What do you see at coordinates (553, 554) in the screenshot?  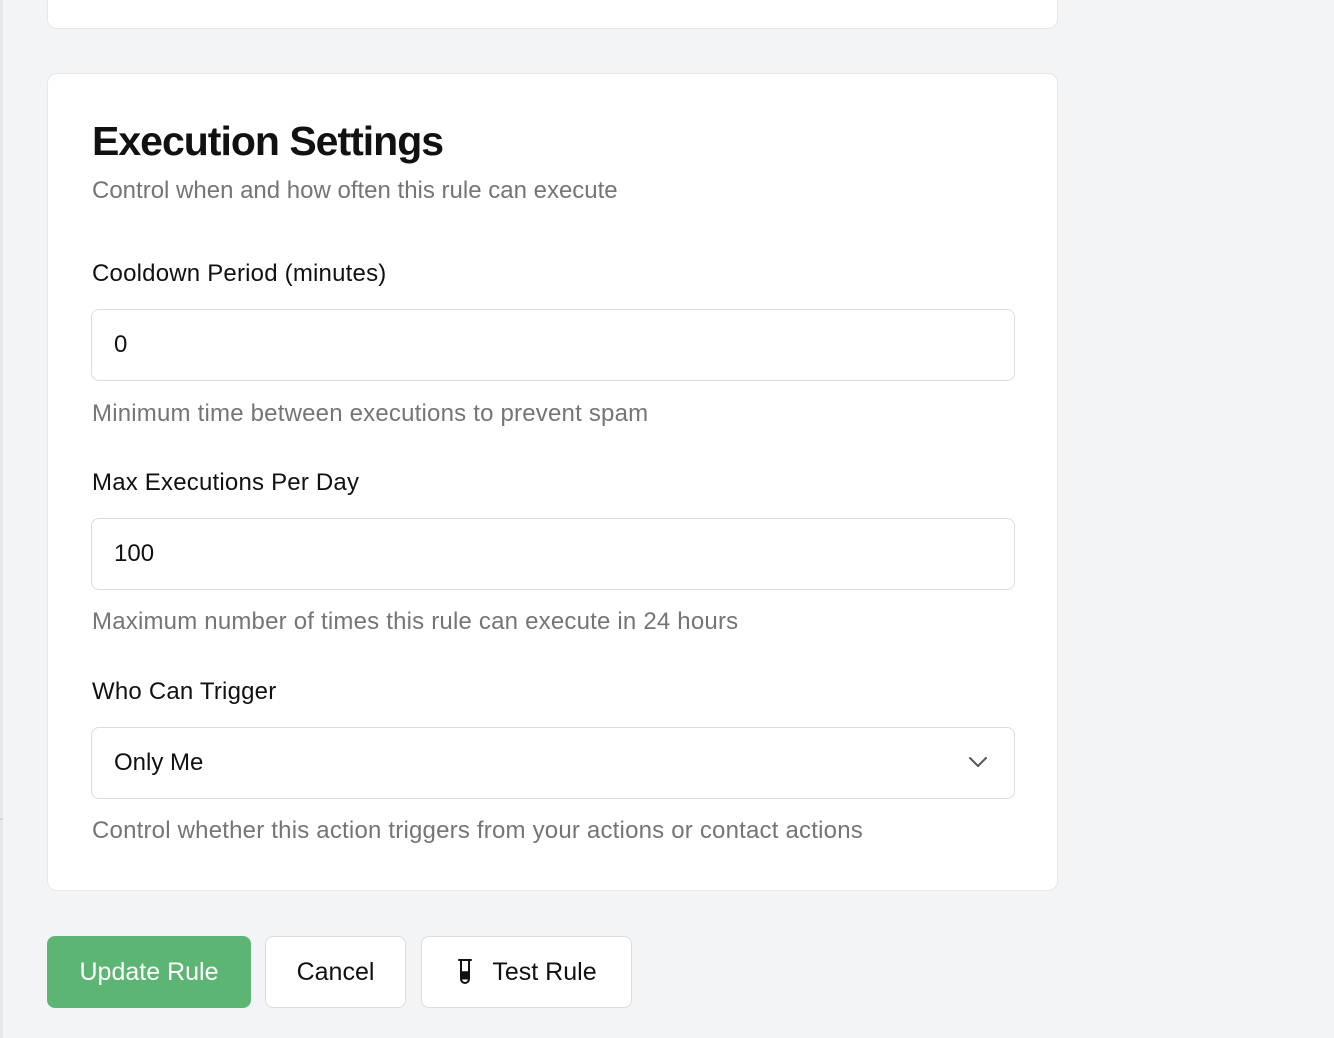 I see `max-executions-input` at bounding box center [553, 554].